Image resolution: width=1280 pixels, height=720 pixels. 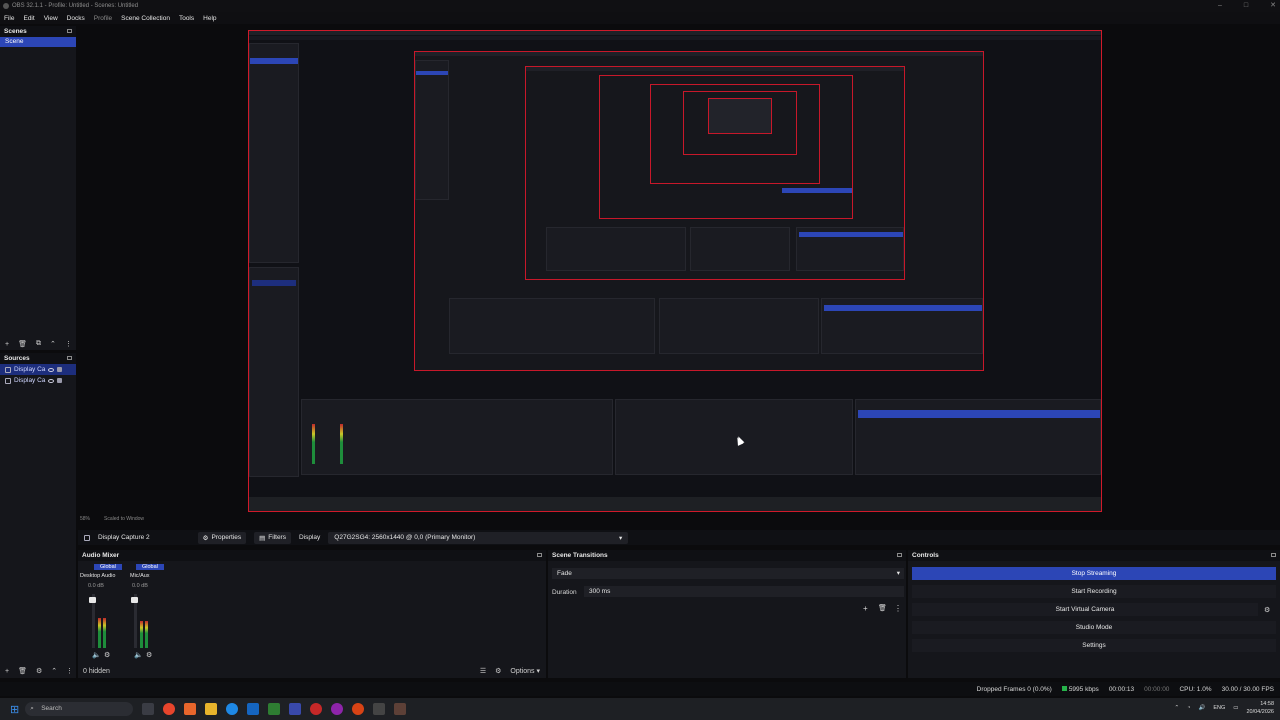 What do you see at coordinates (379, 709) in the screenshot?
I see `obs-taskbar-icon` at bounding box center [379, 709].